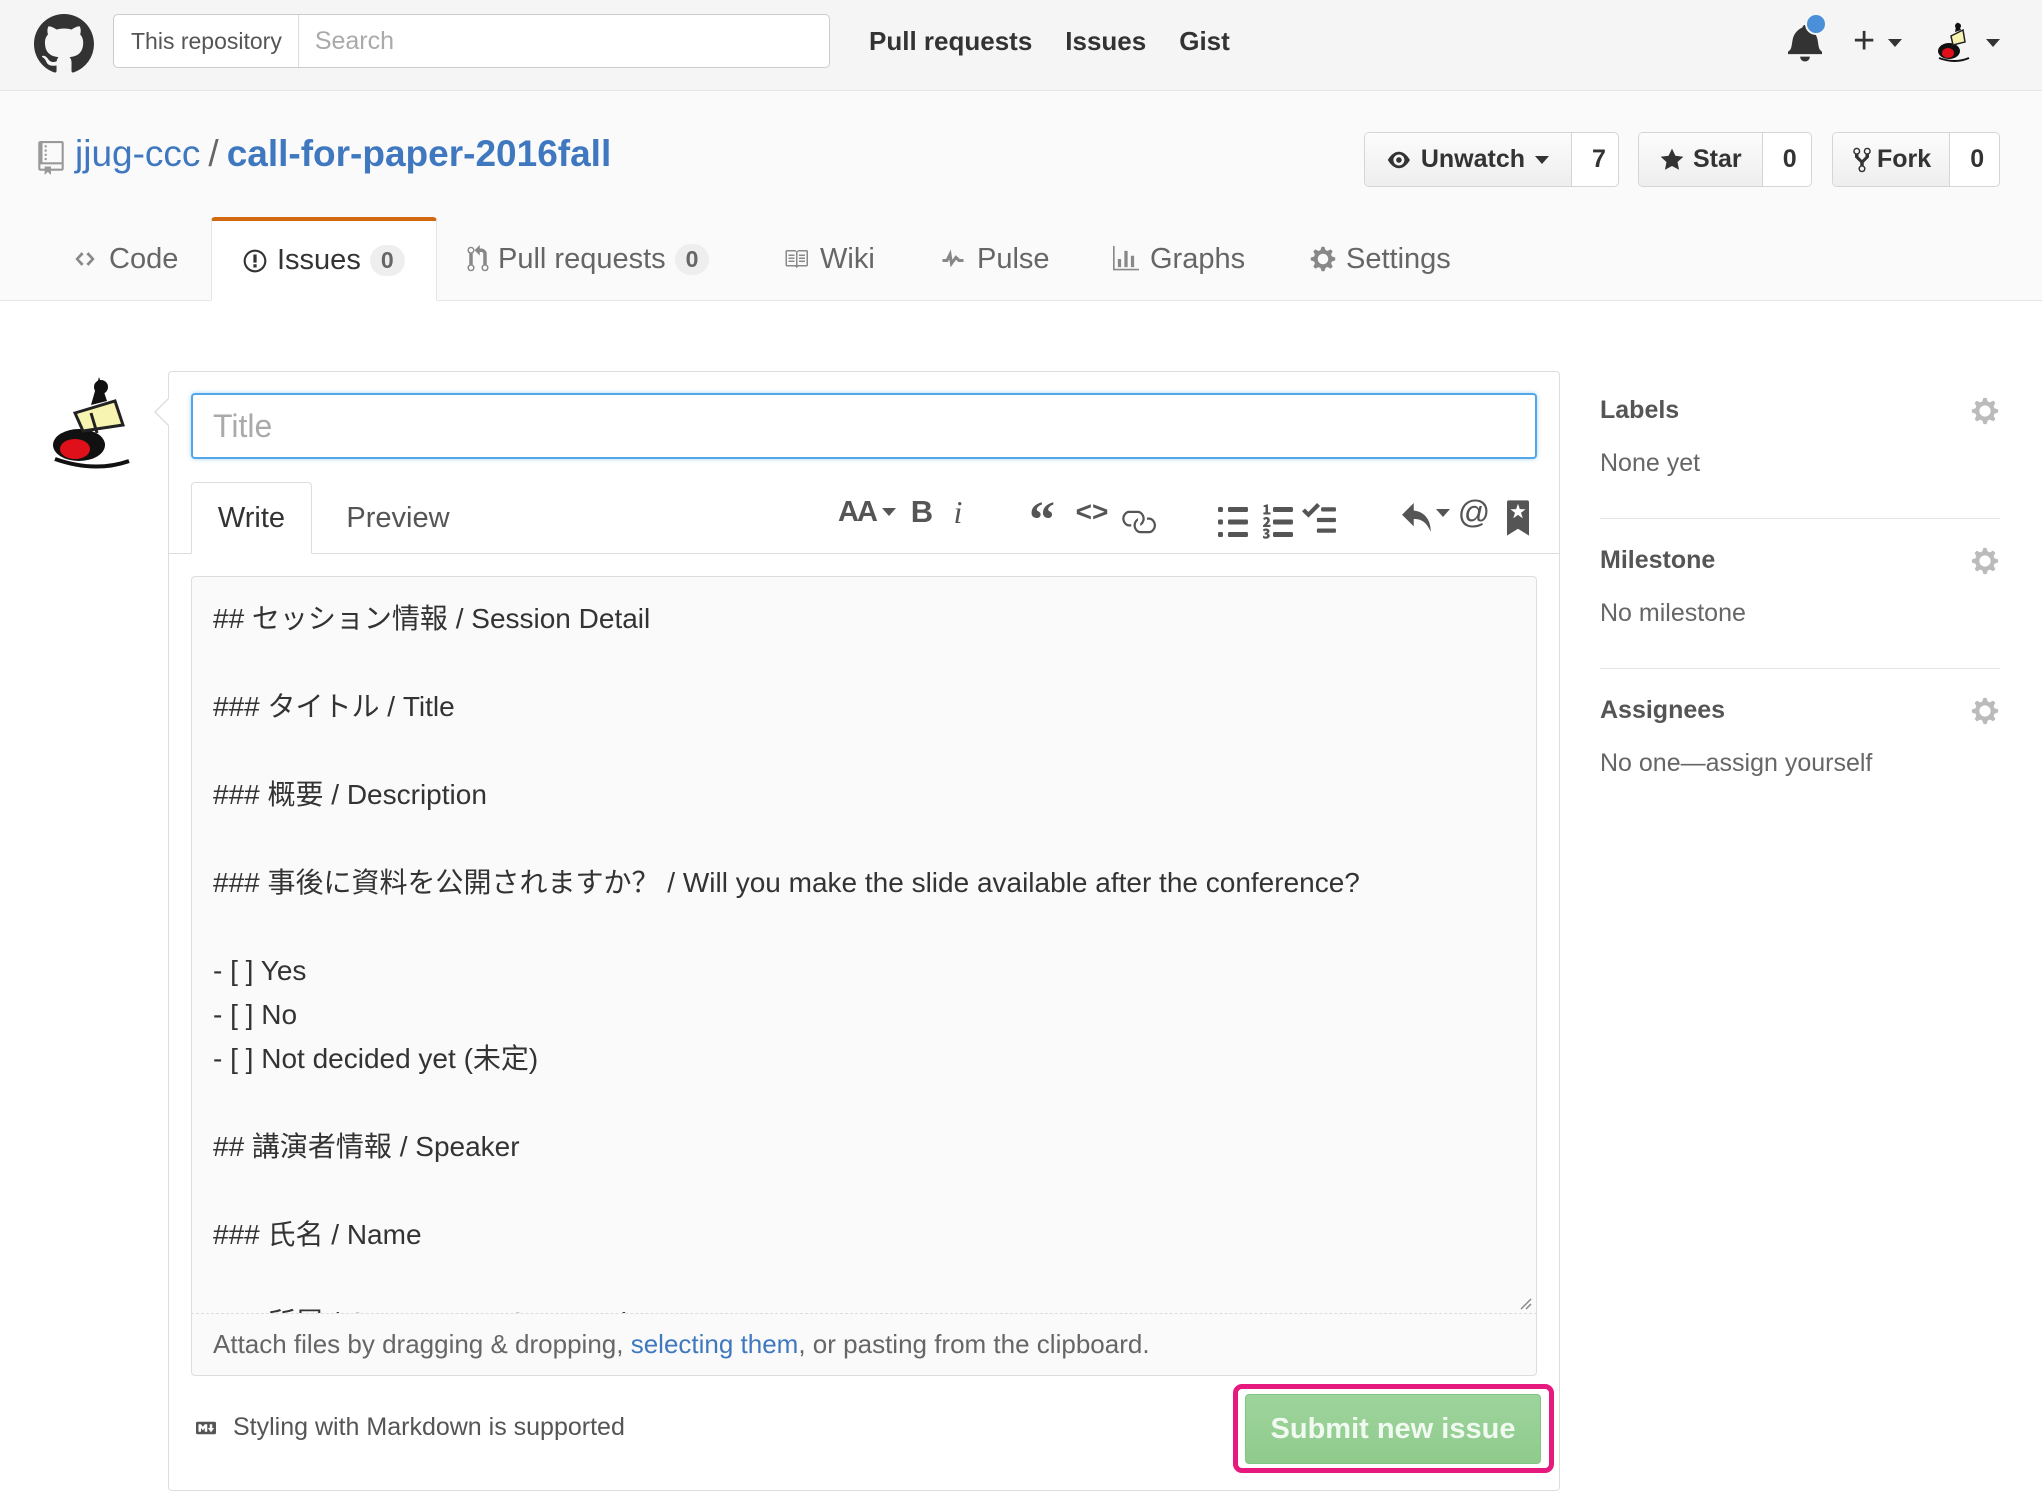  Describe the element at coordinates (429, 1427) in the screenshot. I see `markdown-note-text: Styling with Markdown is supported` at that location.